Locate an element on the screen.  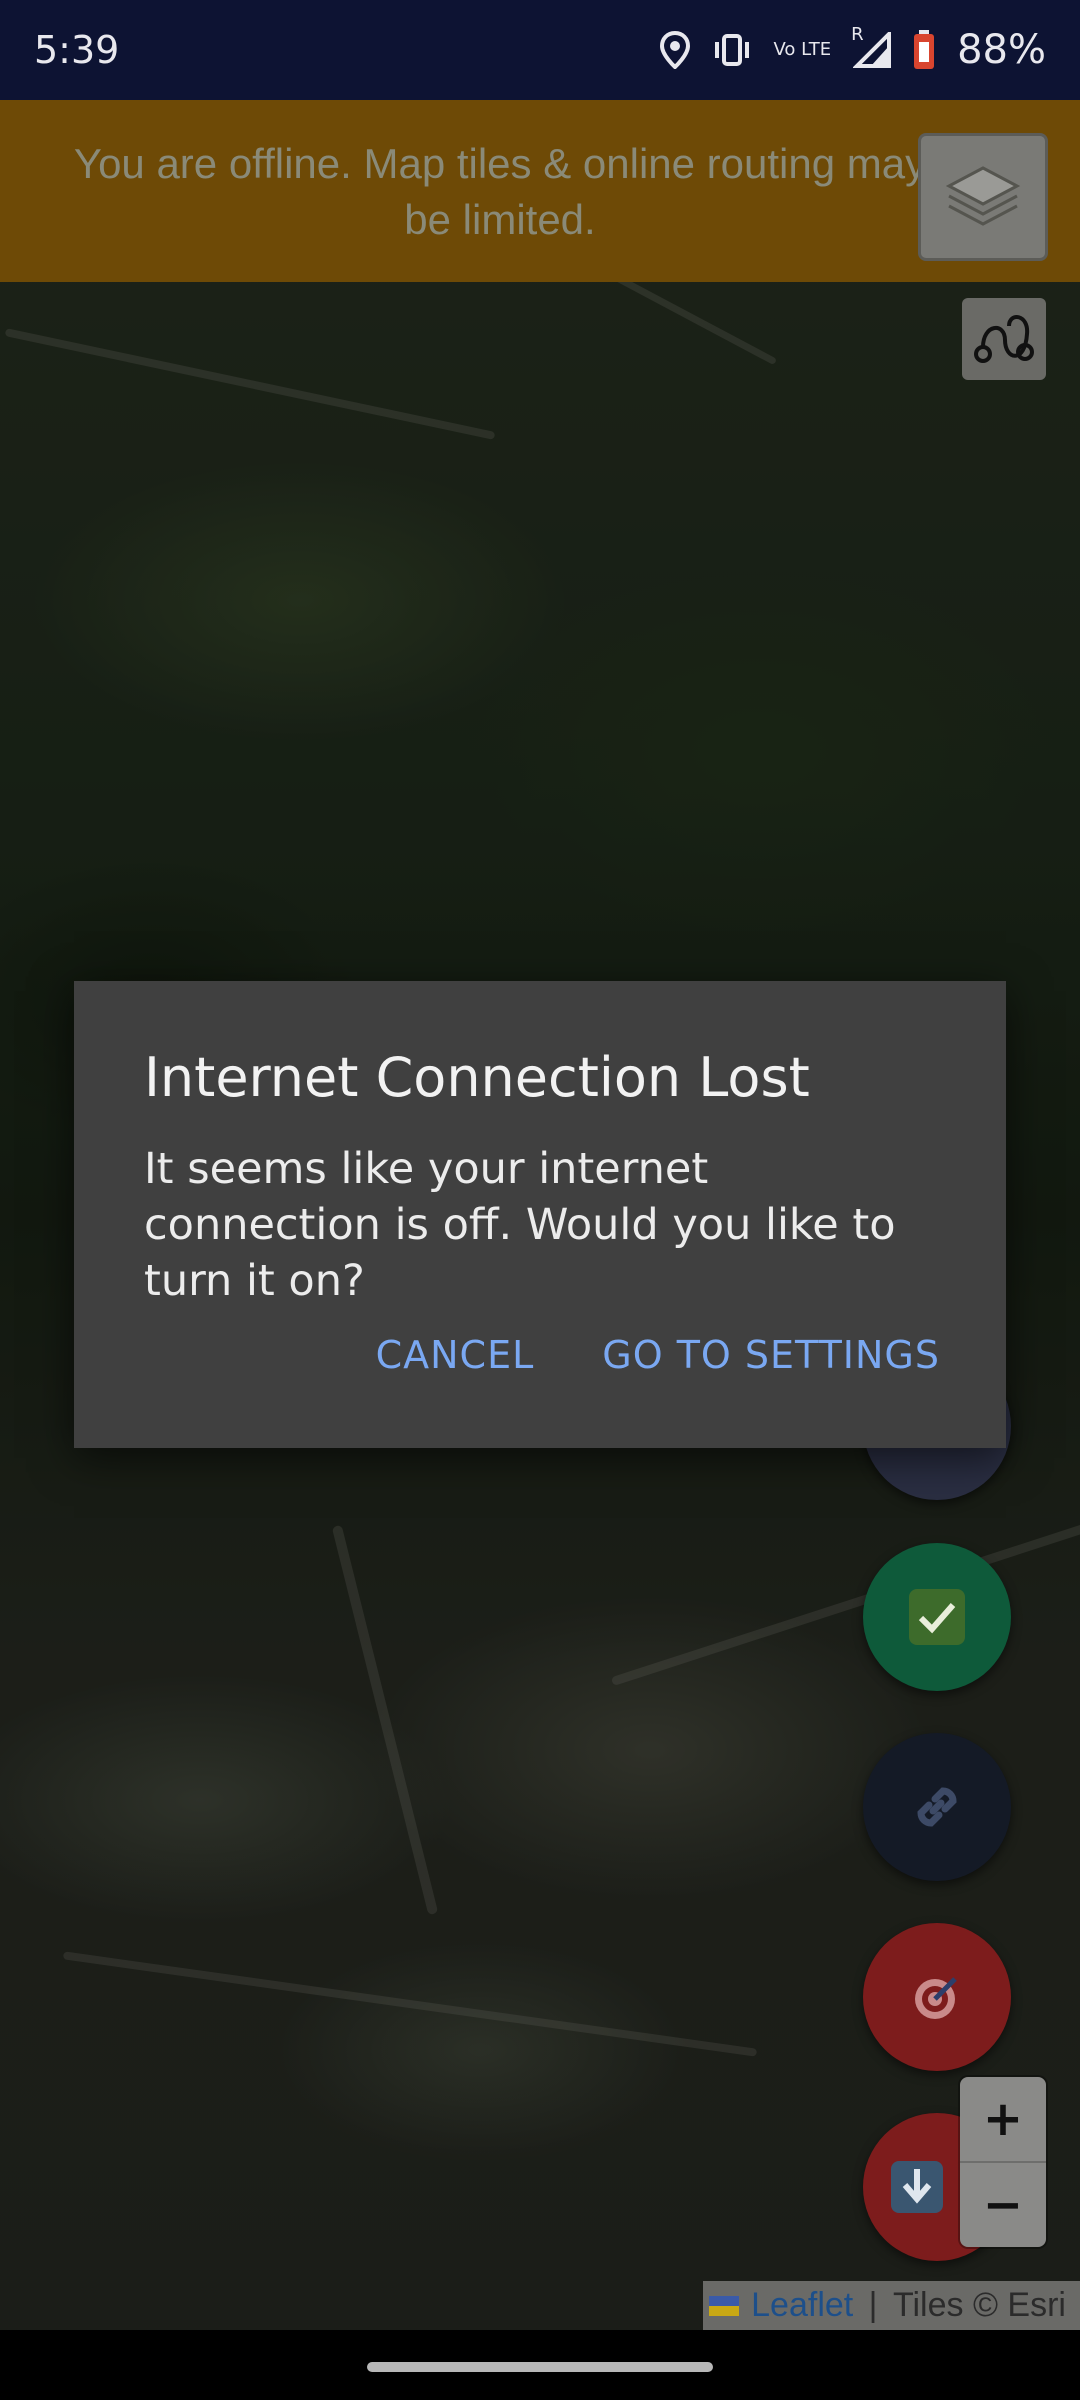
map-attribution: Leaflet | Tiles © Esri is located at coordinates (891, 2305).